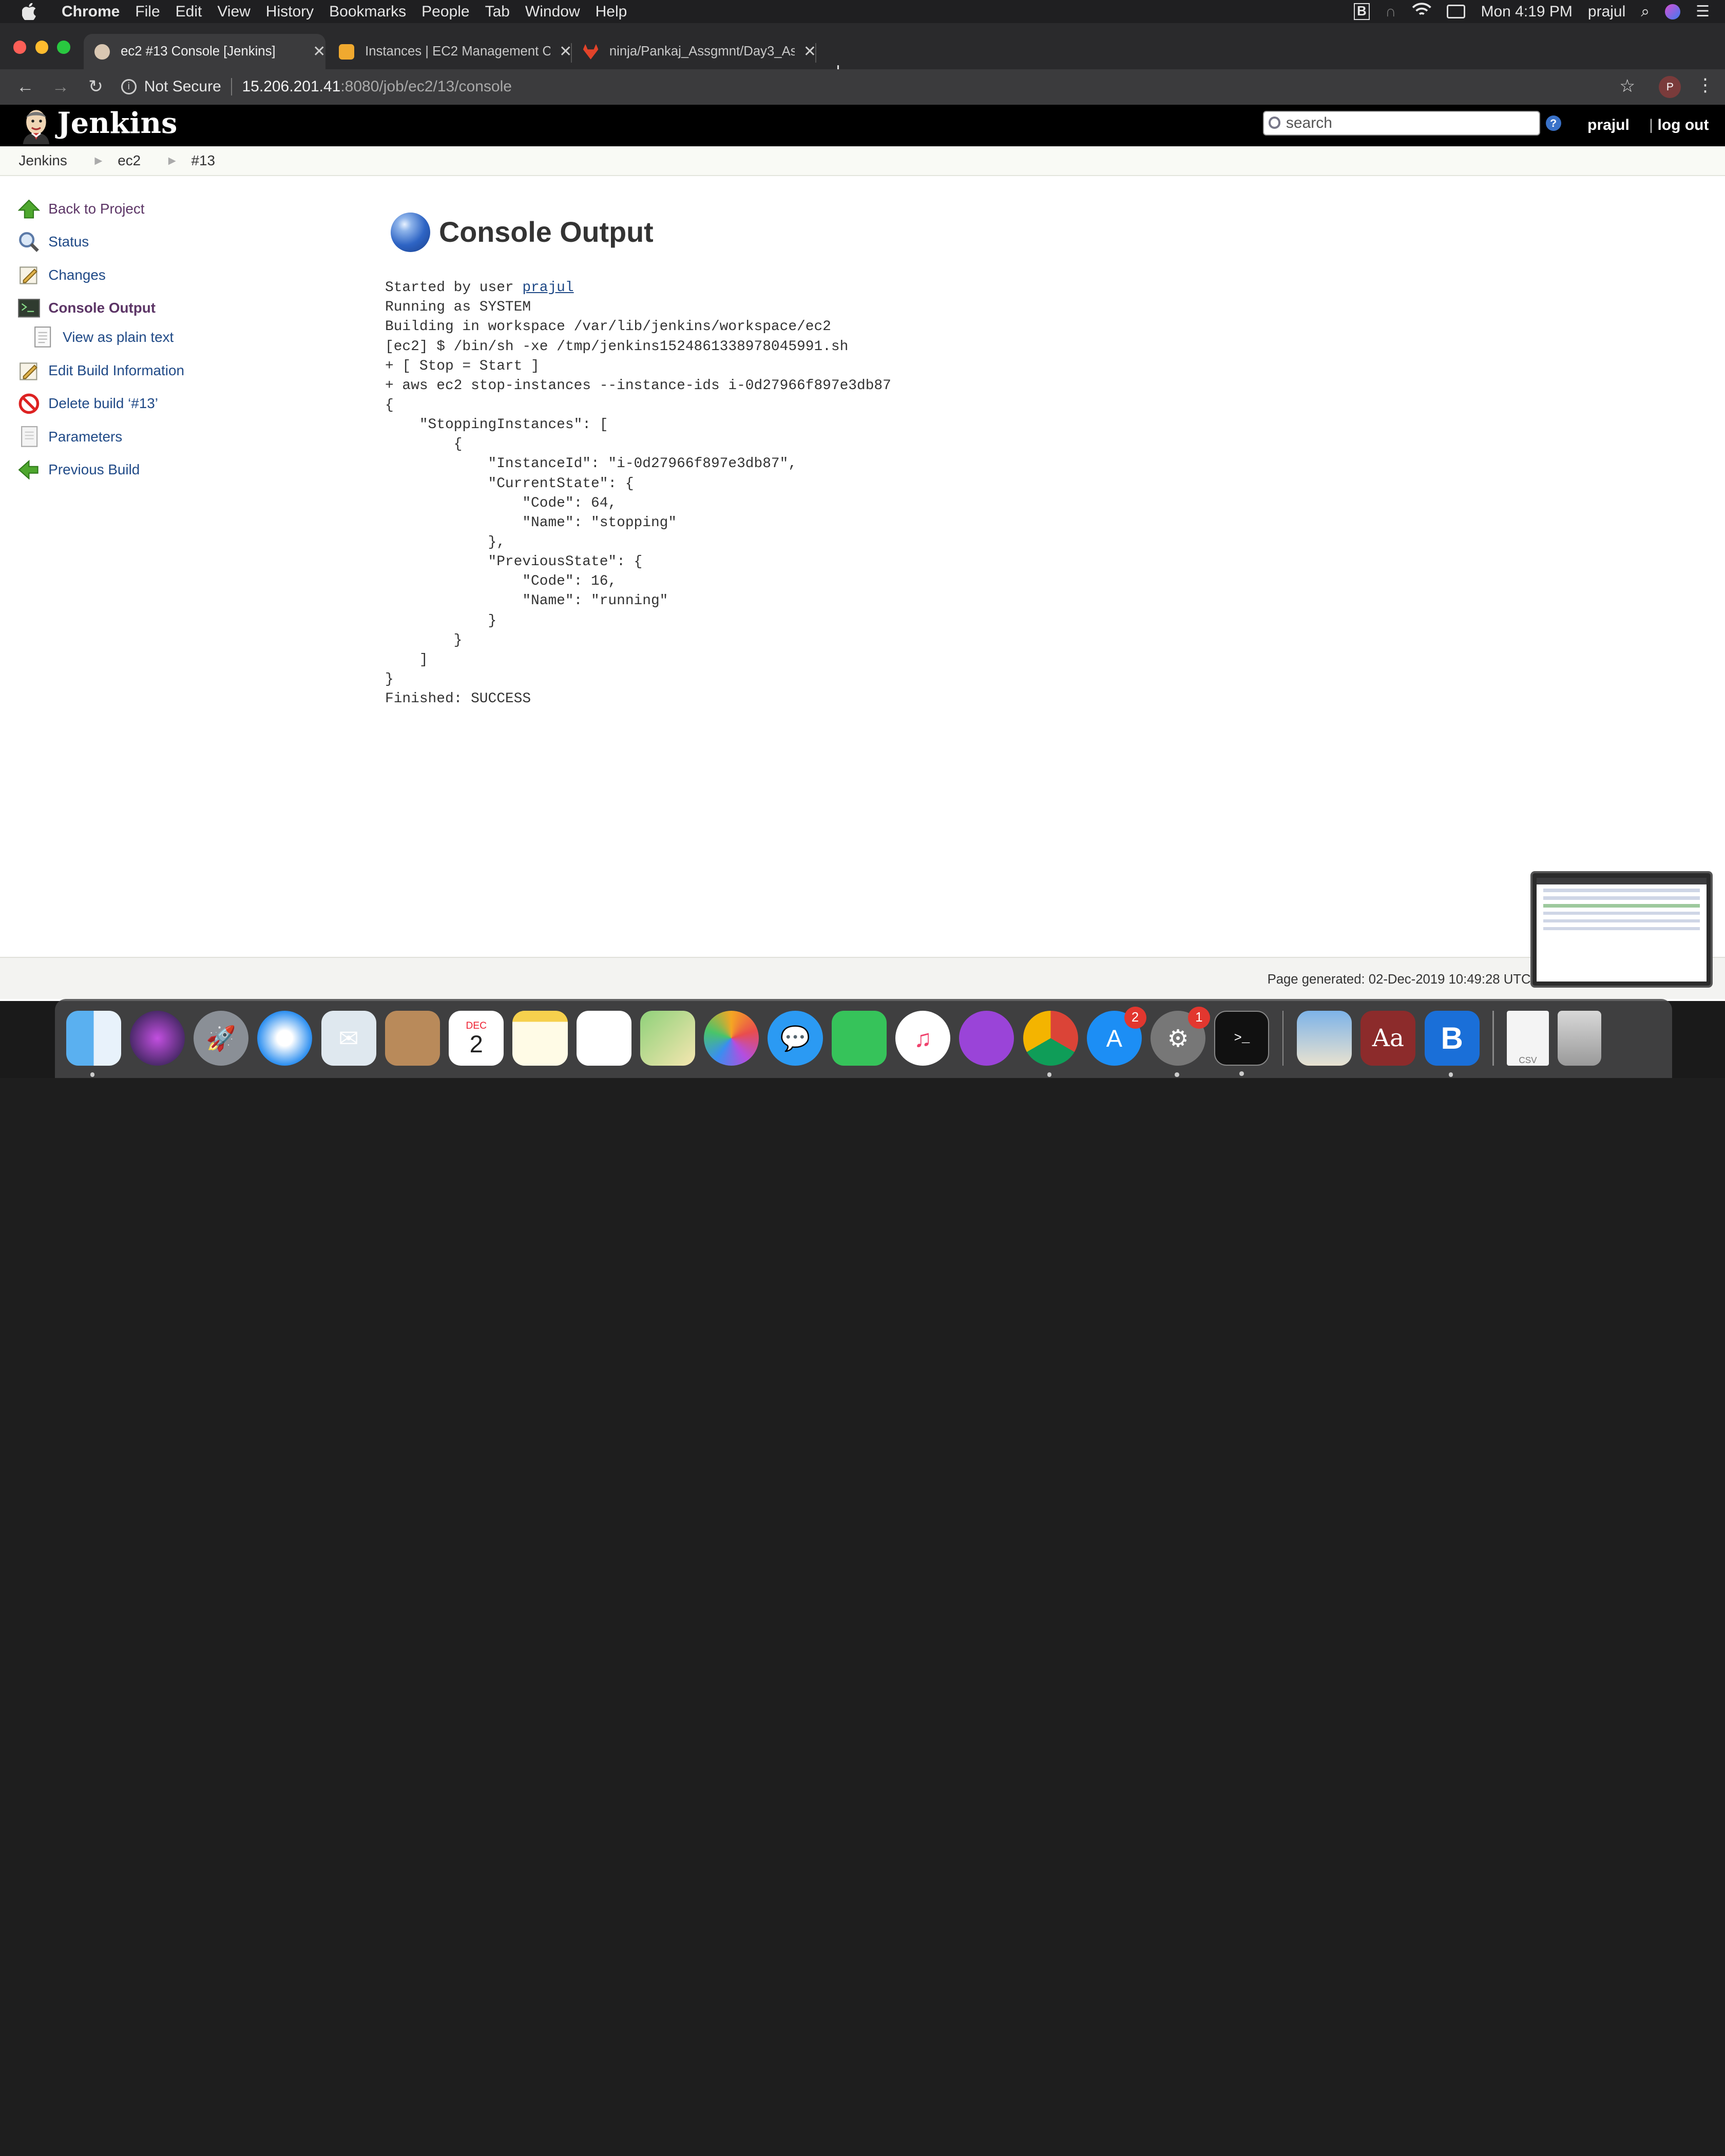  Describe the element at coordinates (117, 123) in the screenshot. I see `jenkins-brand: Jenkins` at that location.